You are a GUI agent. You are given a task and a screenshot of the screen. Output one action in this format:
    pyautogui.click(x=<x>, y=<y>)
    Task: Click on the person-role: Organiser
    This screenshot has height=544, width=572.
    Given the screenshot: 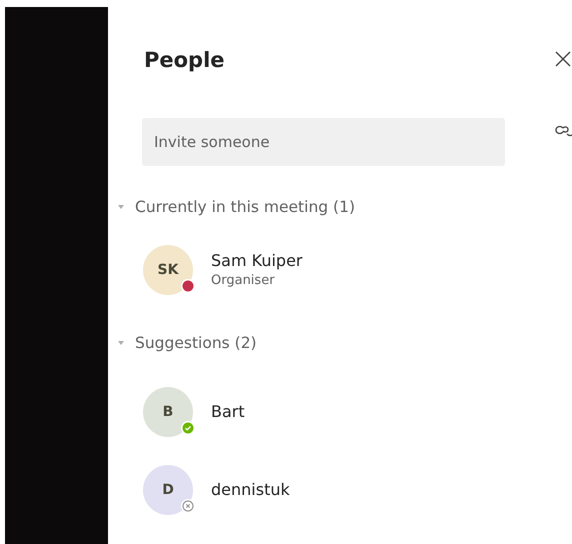 What is the action you would take?
    pyautogui.click(x=243, y=281)
    